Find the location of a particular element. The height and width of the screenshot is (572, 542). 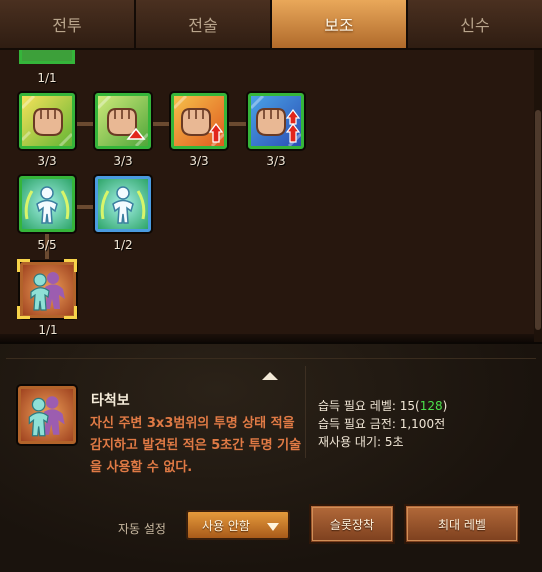

required-level: 습득 필요 레벨: 15(128) is located at coordinates (382, 405).